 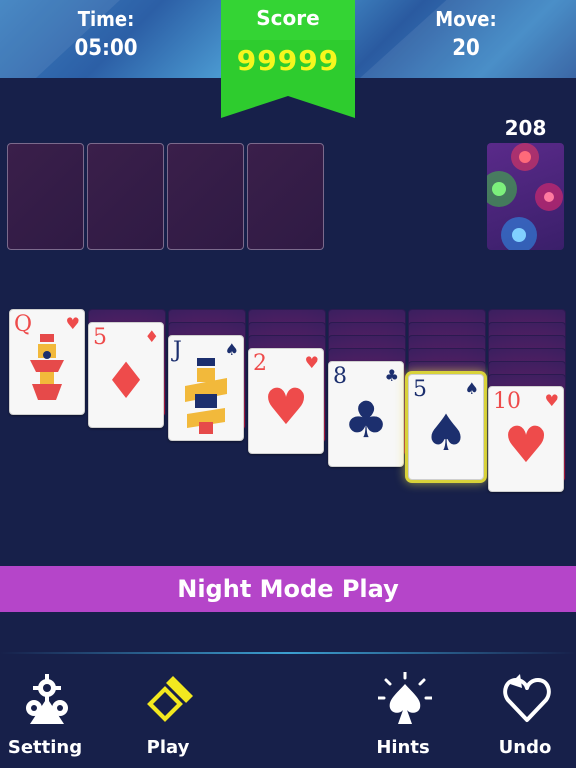 I want to click on stock-count: 208, so click(x=525, y=128).